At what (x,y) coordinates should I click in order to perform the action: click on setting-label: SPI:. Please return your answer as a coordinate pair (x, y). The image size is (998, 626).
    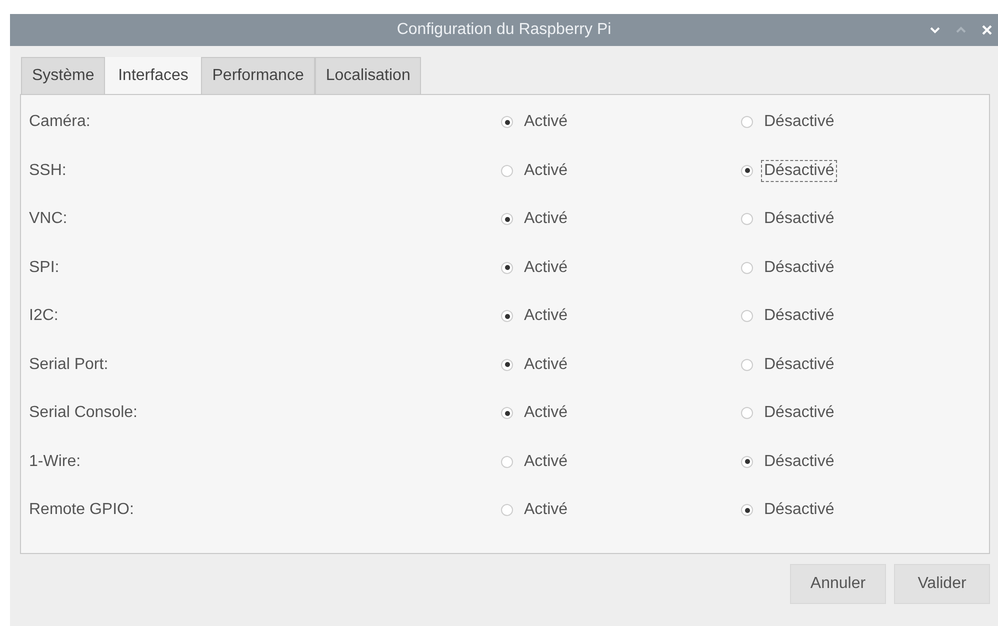
    Looking at the image, I should click on (44, 267).